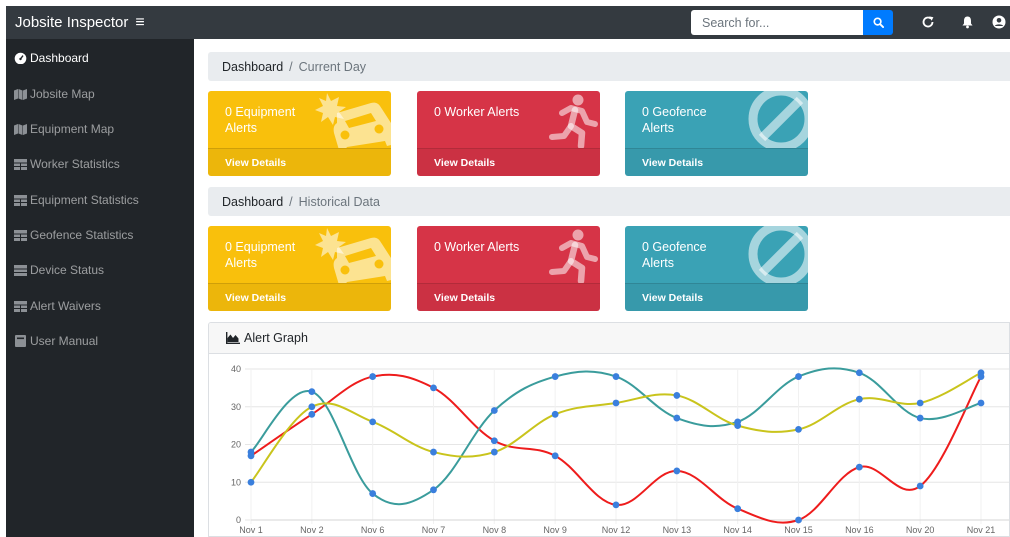 The width and height of the screenshot is (1010, 537). Describe the element at coordinates (72, 22) in the screenshot. I see `brand-label: Jobsite Inspector` at that location.